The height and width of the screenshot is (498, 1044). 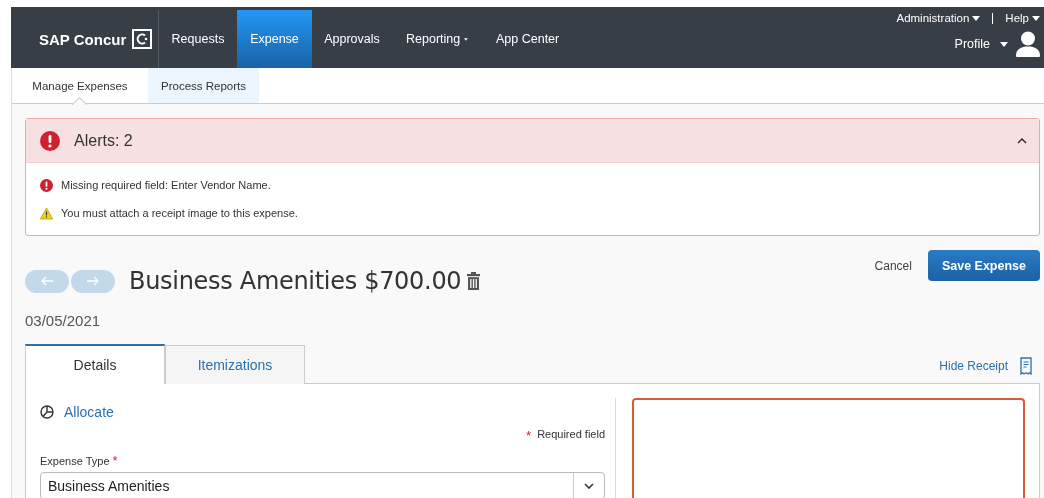 I want to click on warning-icon, so click(x=46, y=213).